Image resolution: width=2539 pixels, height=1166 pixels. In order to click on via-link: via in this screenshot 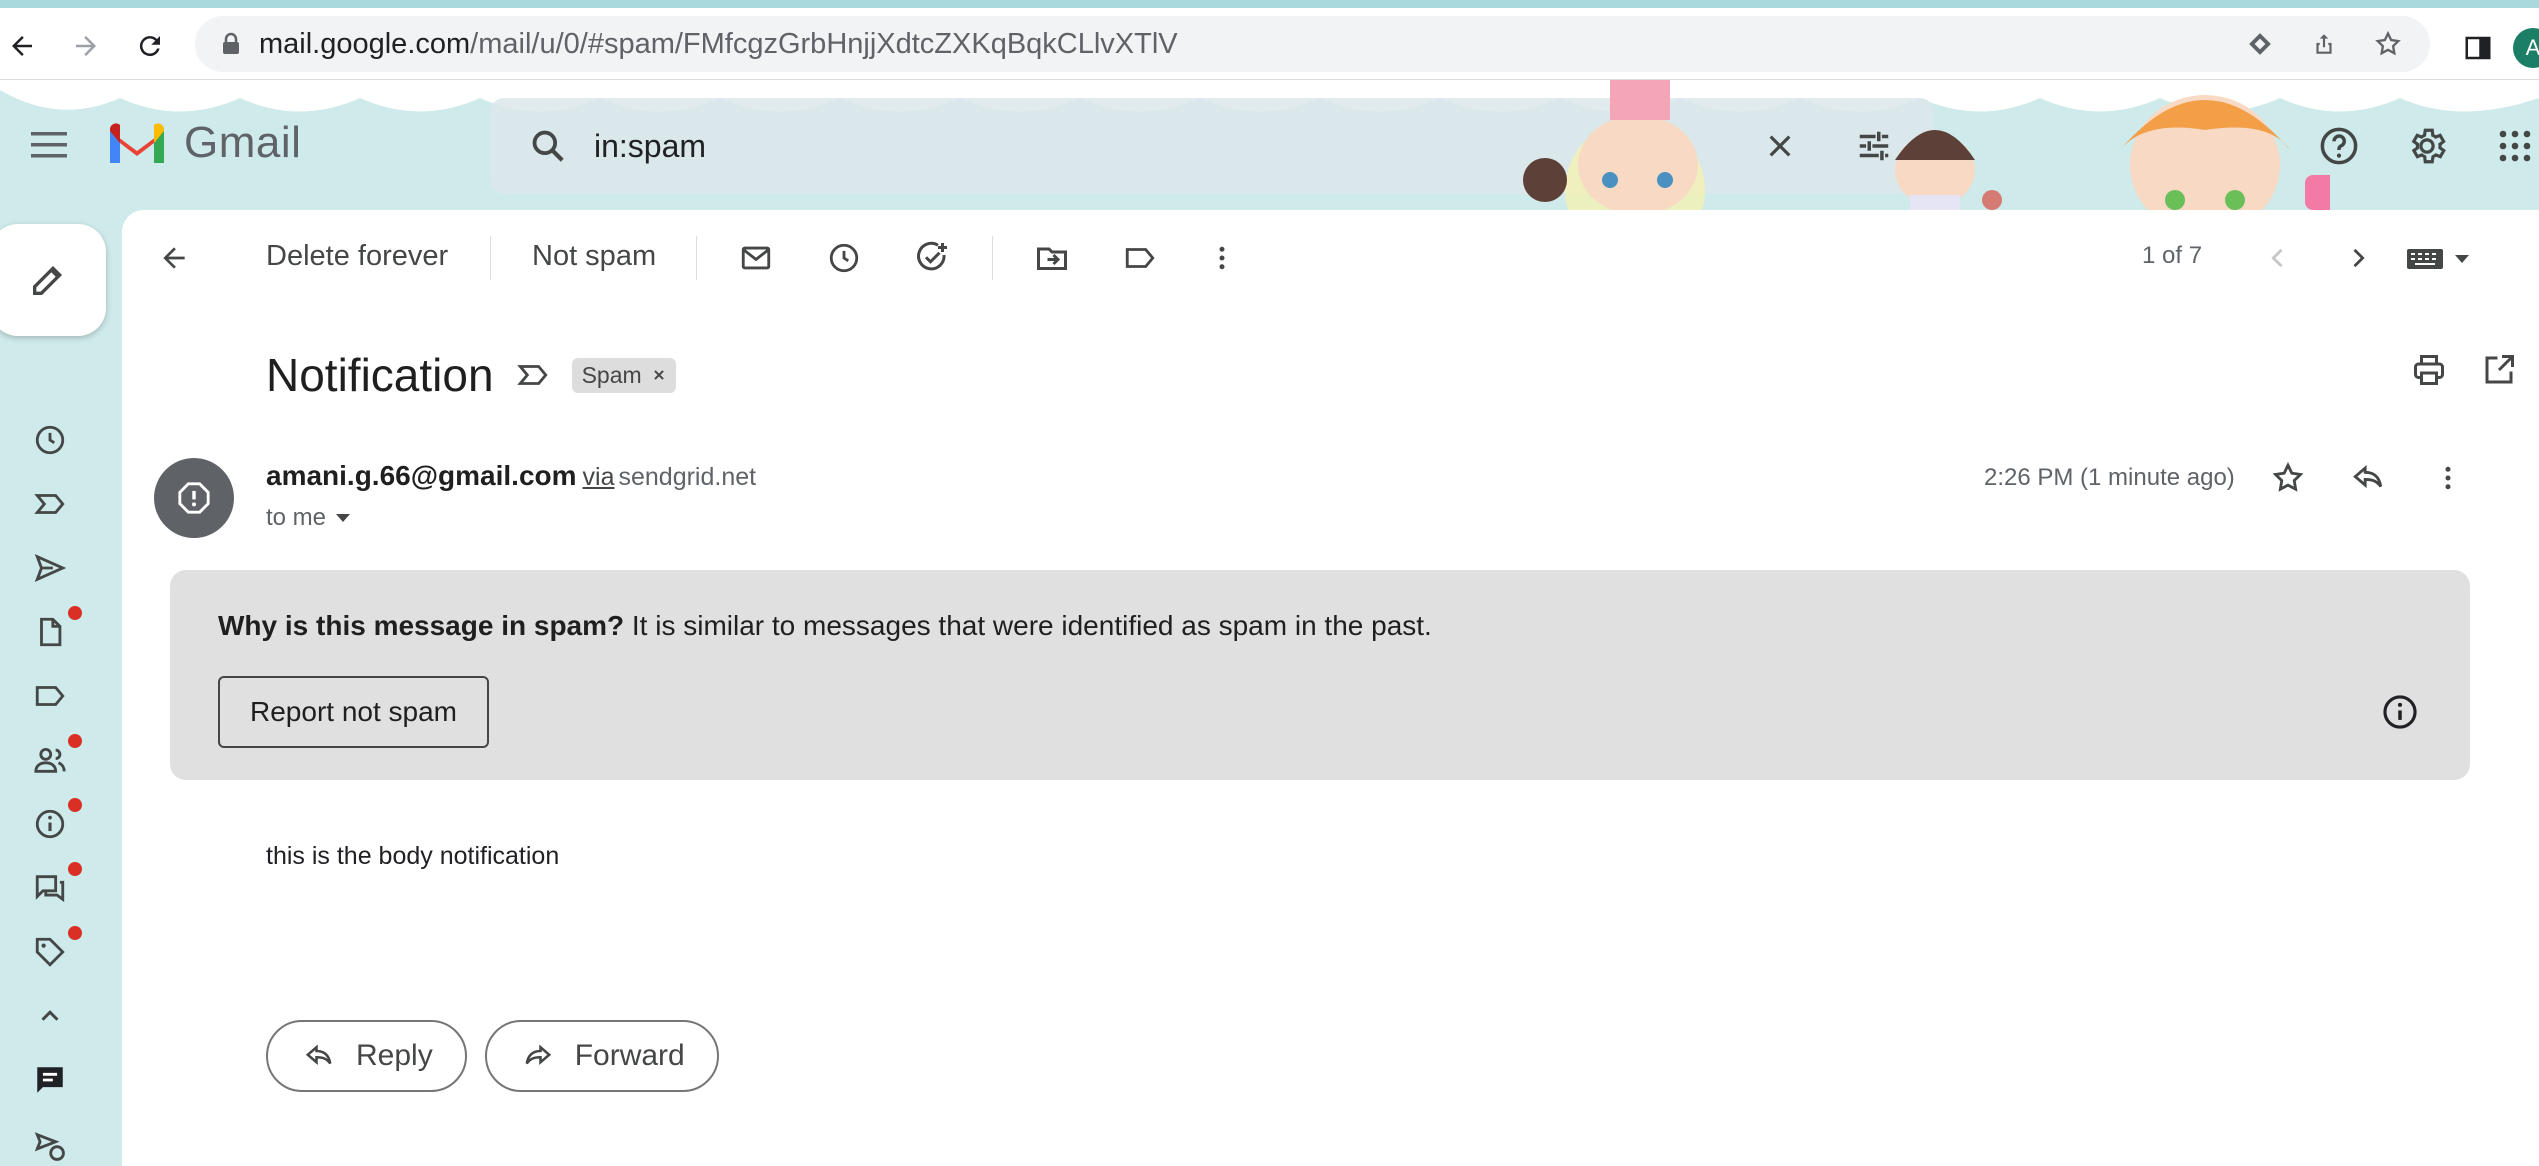, I will do `click(599, 477)`.